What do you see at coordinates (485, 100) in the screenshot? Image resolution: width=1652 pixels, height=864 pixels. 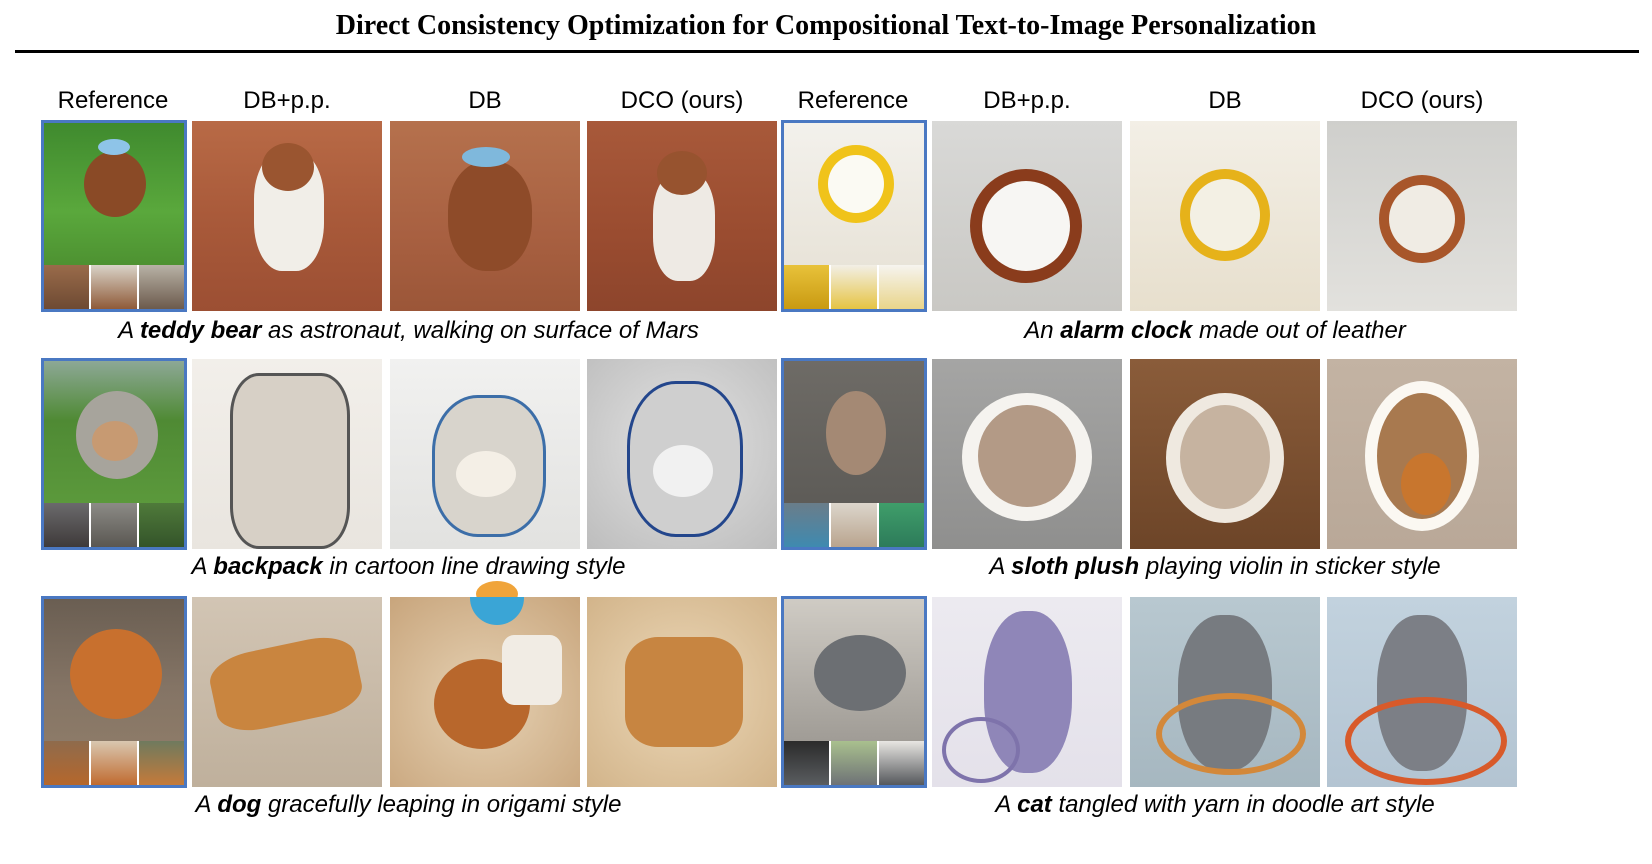 I see `col-header-db-left: DB` at bounding box center [485, 100].